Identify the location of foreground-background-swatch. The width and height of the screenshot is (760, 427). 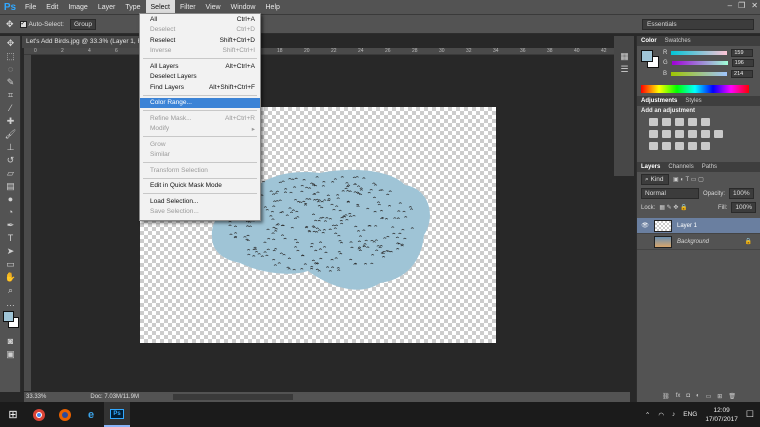
(11, 322).